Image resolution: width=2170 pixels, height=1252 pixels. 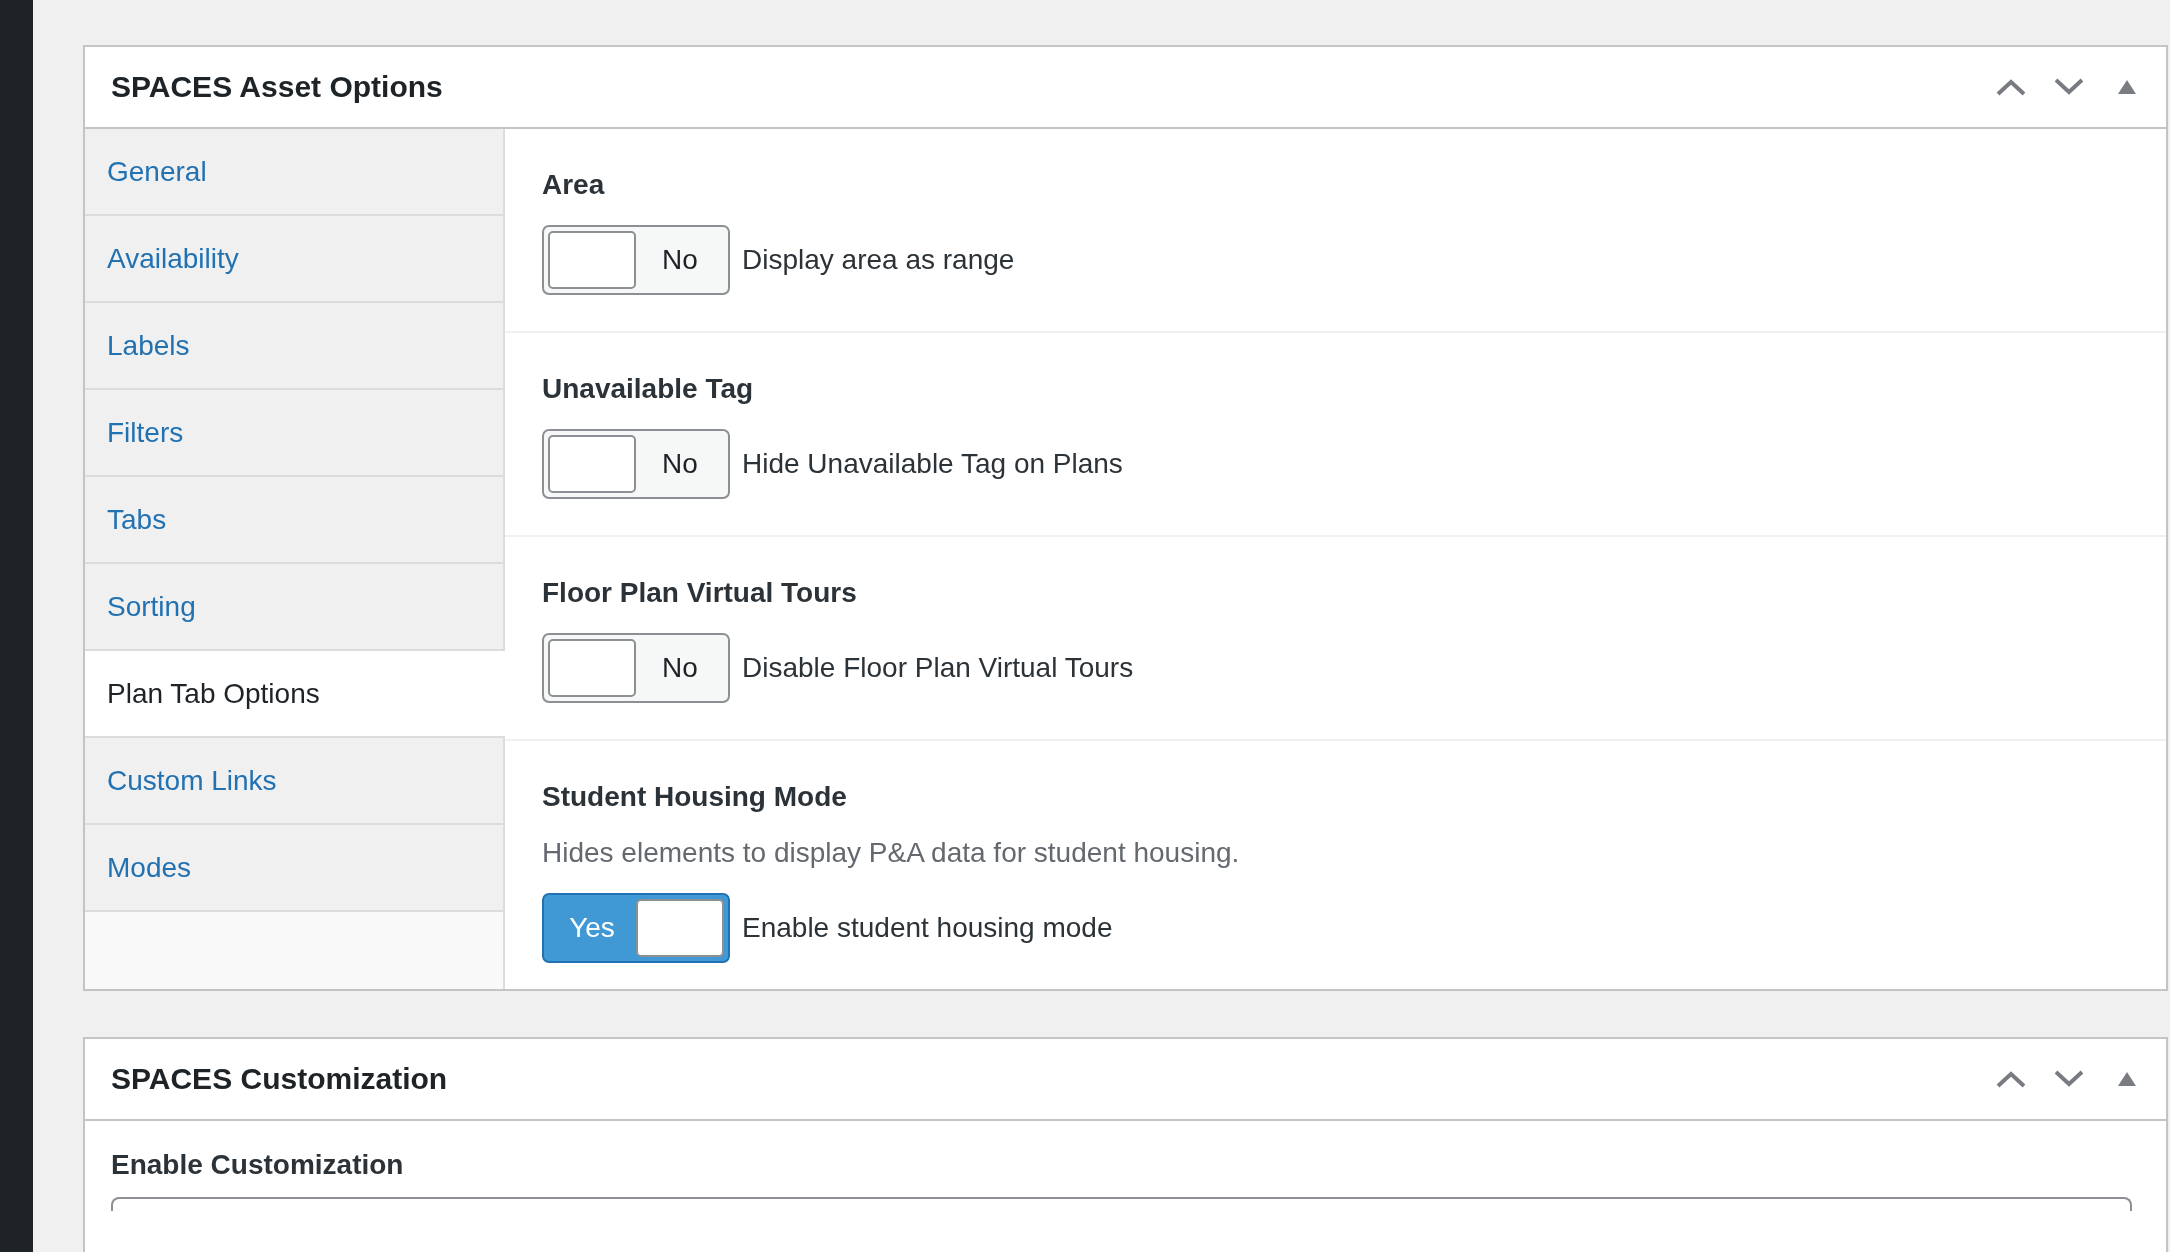 What do you see at coordinates (294, 172) in the screenshot?
I see `sidebar-tab: General` at bounding box center [294, 172].